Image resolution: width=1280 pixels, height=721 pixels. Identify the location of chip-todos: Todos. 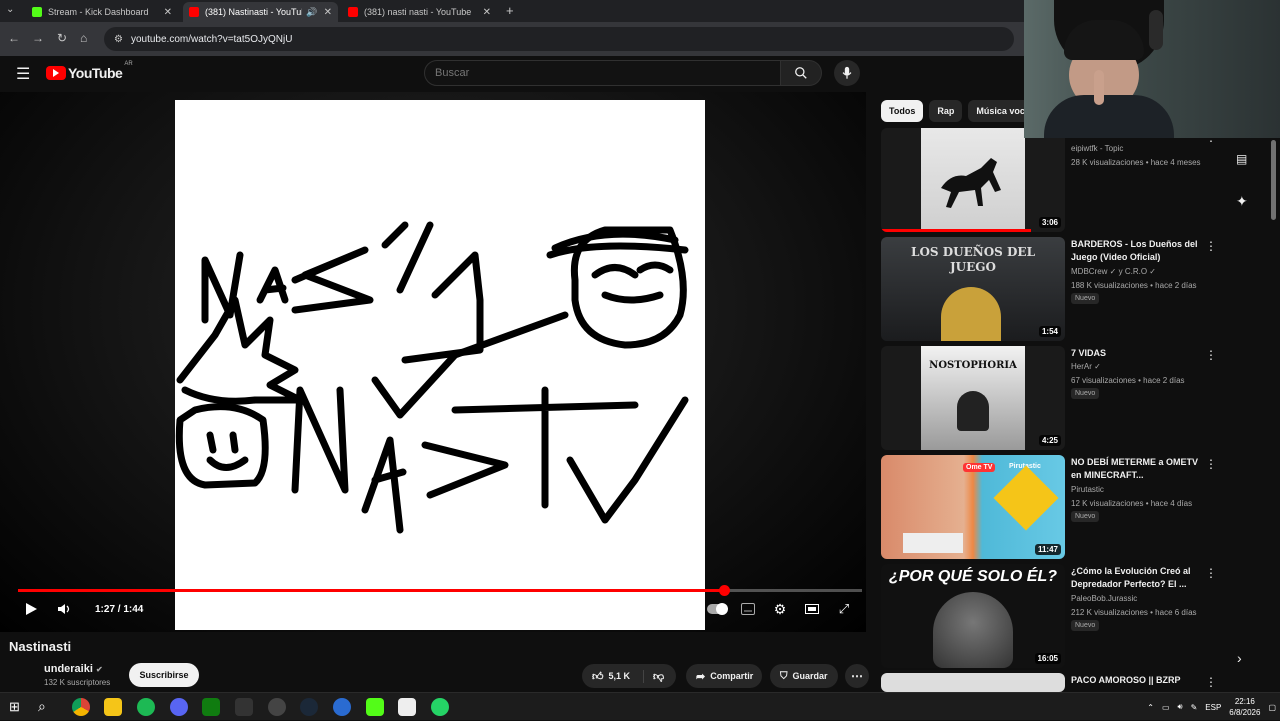
(902, 111).